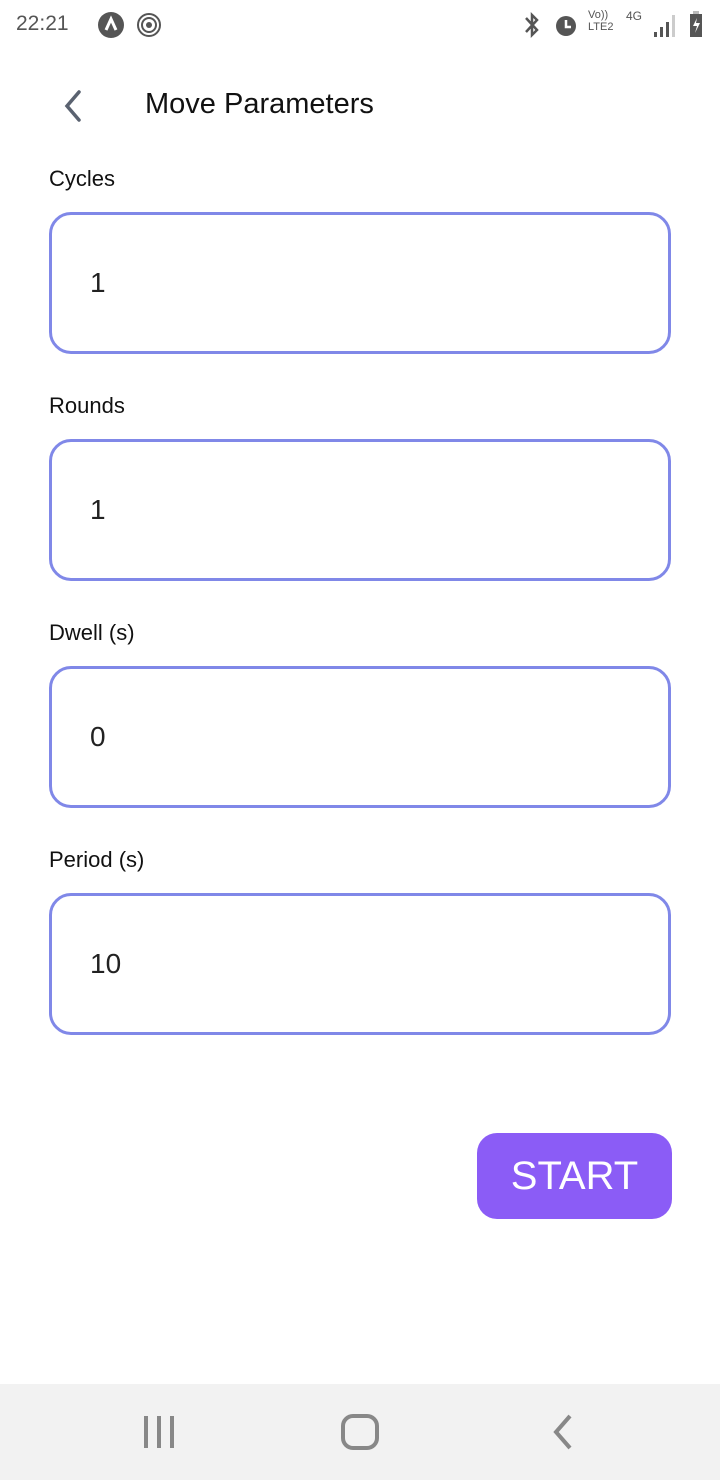 The image size is (720, 1480). Describe the element at coordinates (360, 510) in the screenshot. I see `rounds-input: 1` at that location.